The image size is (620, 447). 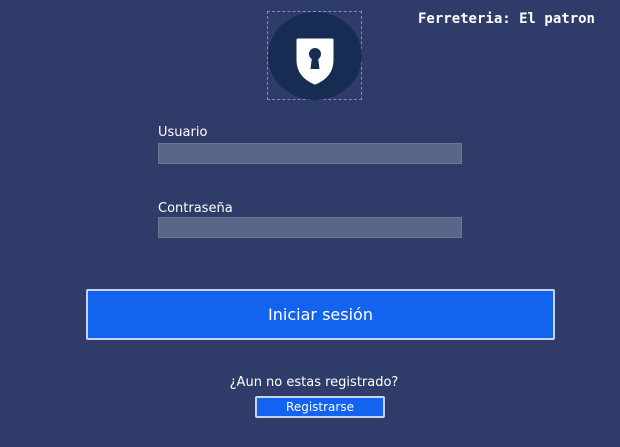 I want to click on username-label: Usuario, so click(x=183, y=132).